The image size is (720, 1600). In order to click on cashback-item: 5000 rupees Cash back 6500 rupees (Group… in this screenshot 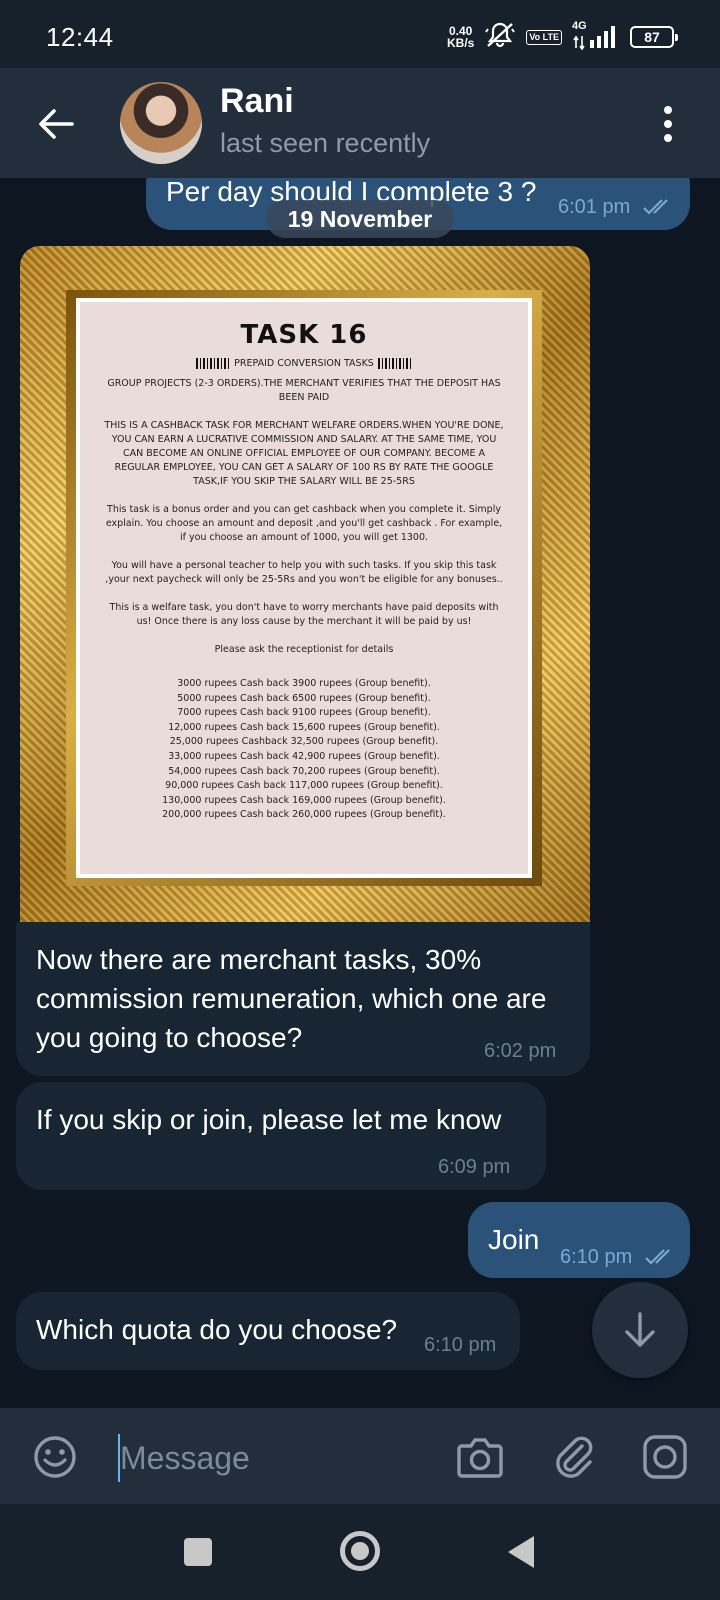, I will do `click(304, 698)`.